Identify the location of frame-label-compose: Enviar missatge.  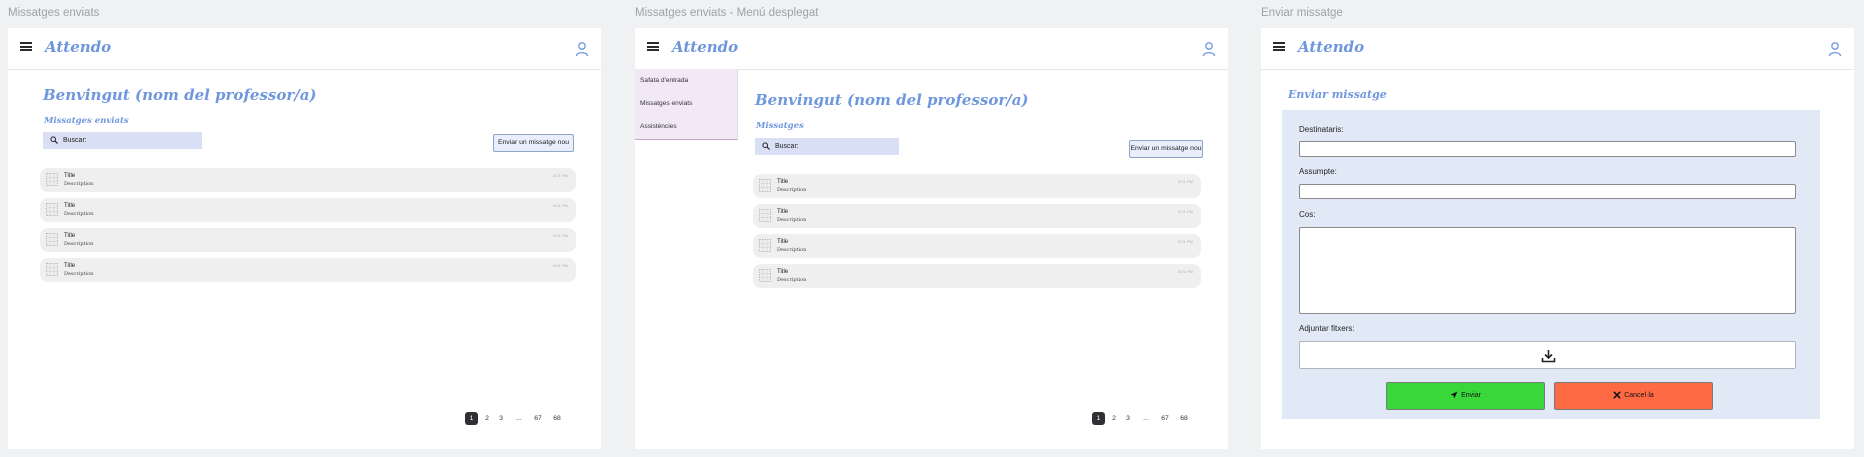
(1302, 13).